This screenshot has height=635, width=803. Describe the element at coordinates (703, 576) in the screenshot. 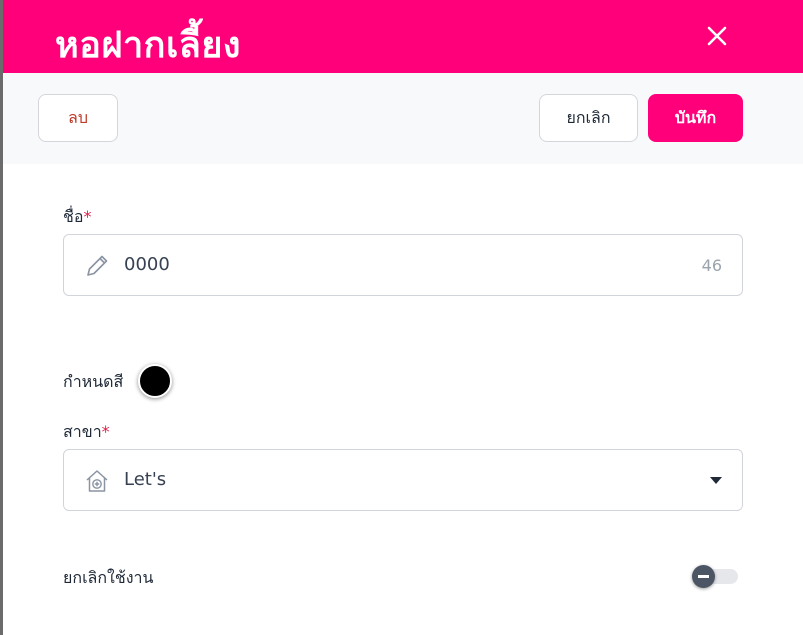

I see `toggle-knob-minus-icon` at that location.